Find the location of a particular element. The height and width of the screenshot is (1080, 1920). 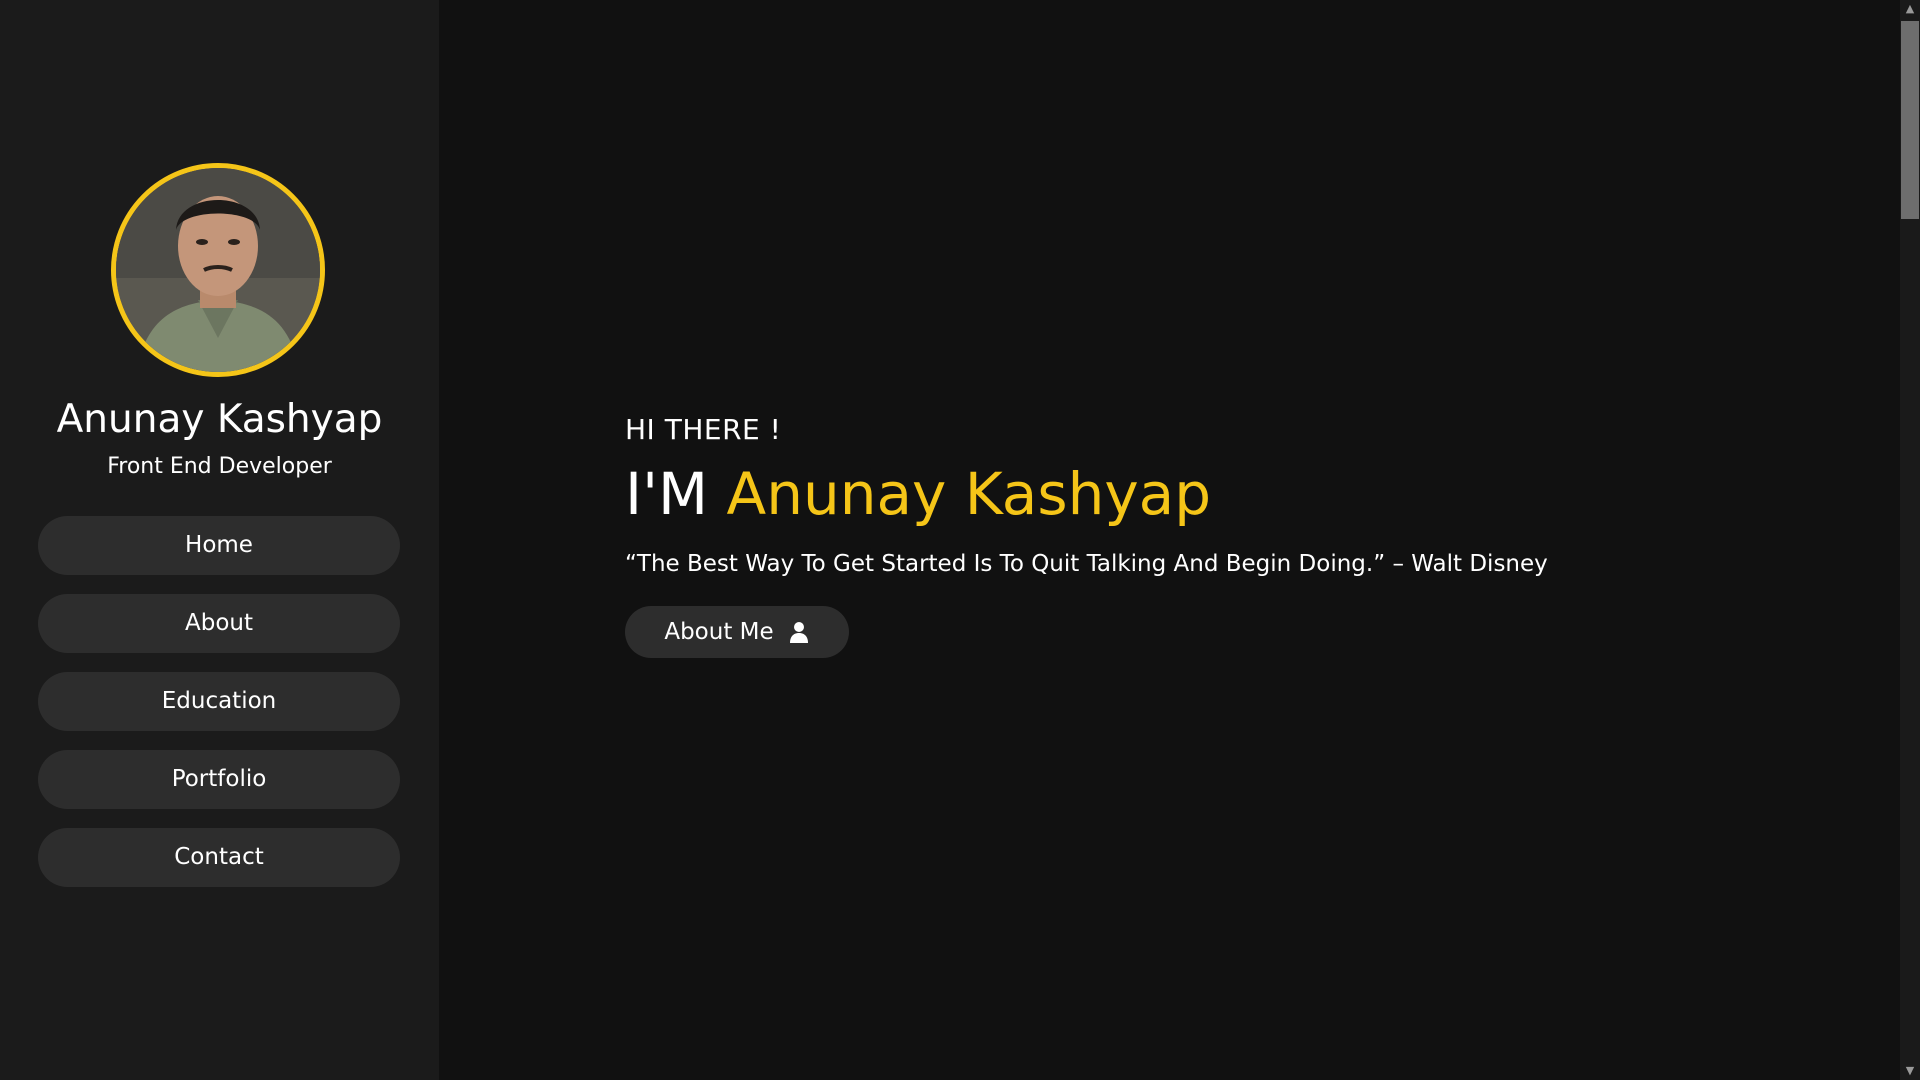

avatar-photo is located at coordinates (218, 270).